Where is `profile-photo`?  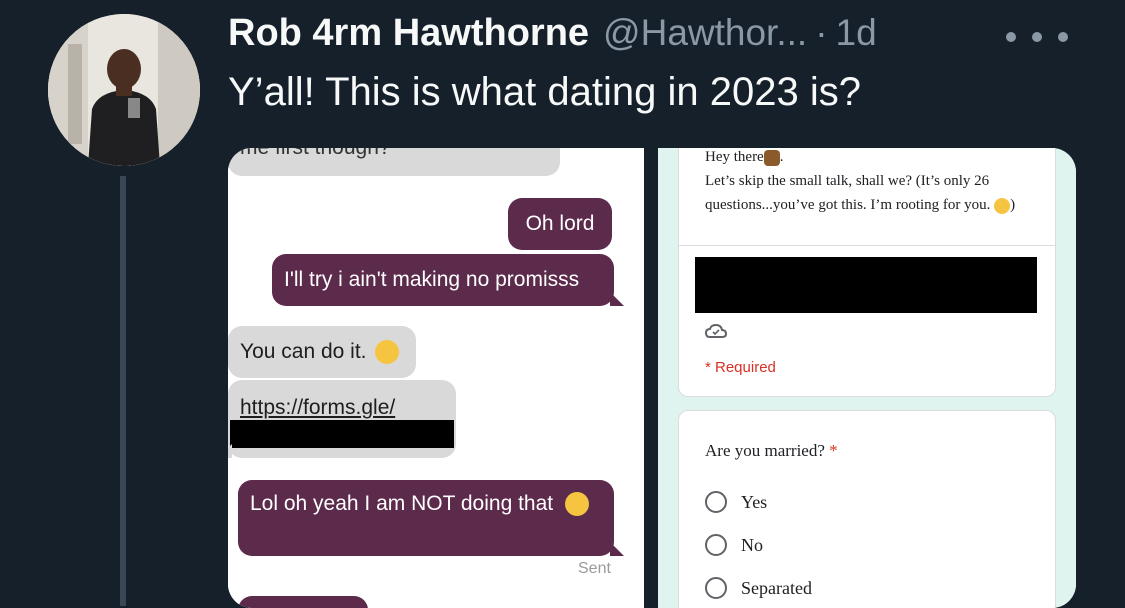
profile-photo is located at coordinates (124, 90).